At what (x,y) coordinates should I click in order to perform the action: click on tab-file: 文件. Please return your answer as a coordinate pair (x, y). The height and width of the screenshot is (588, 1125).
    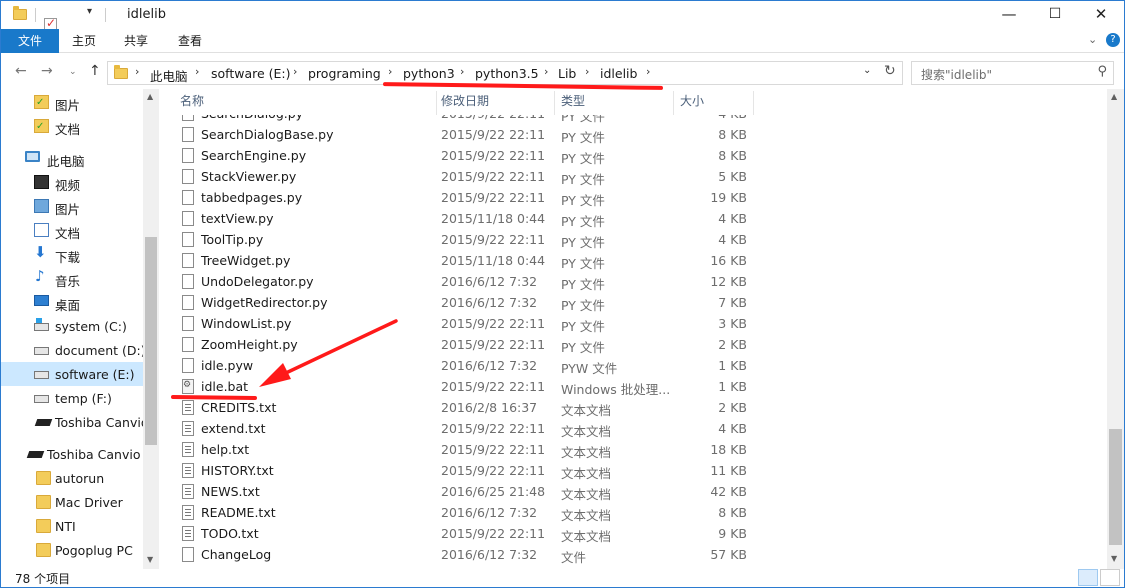
    Looking at the image, I should click on (30, 41).